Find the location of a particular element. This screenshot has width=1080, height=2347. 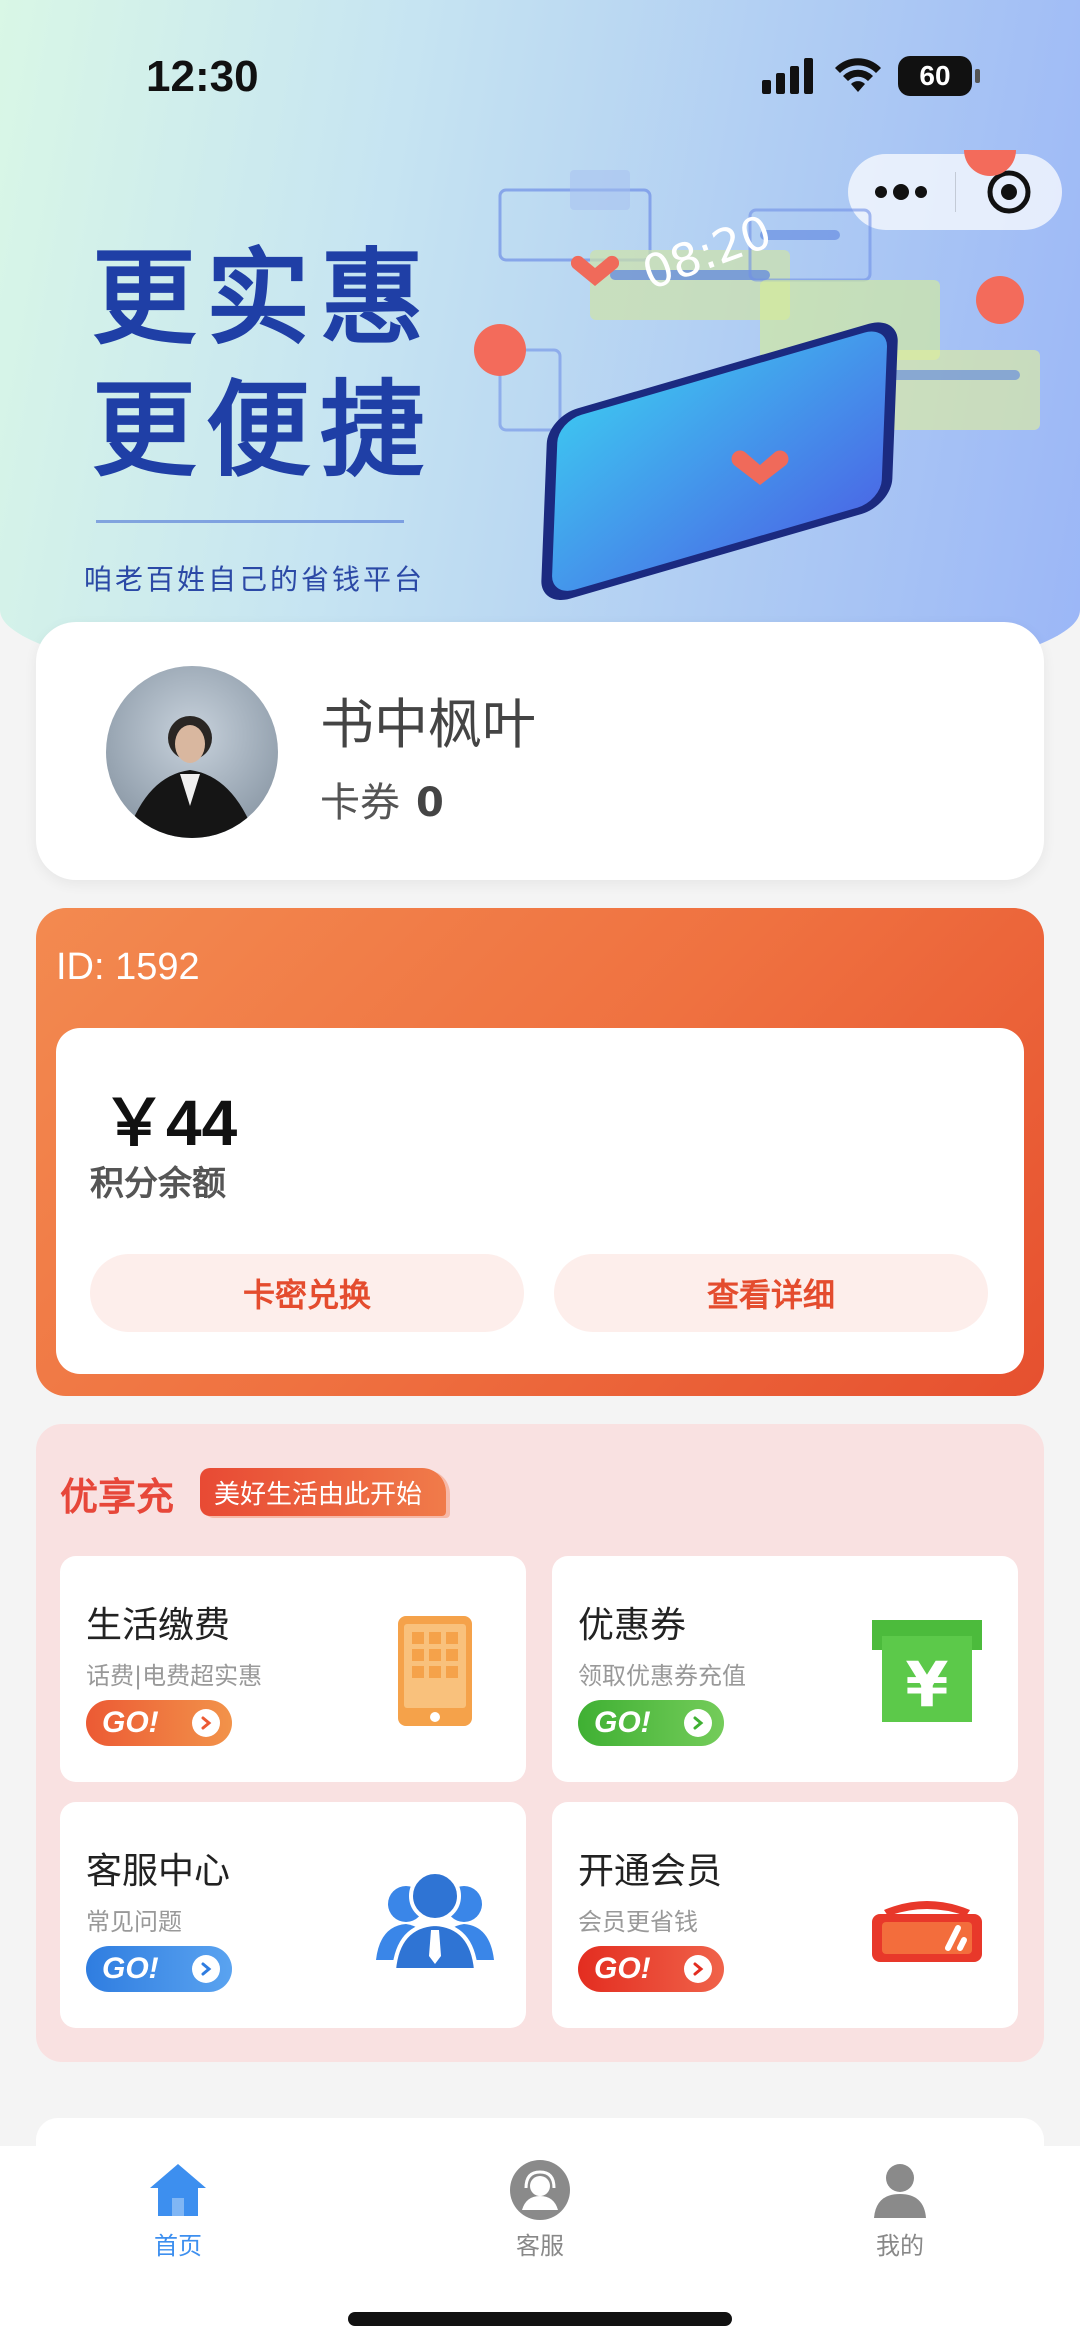

avatar-image is located at coordinates (191, 777).